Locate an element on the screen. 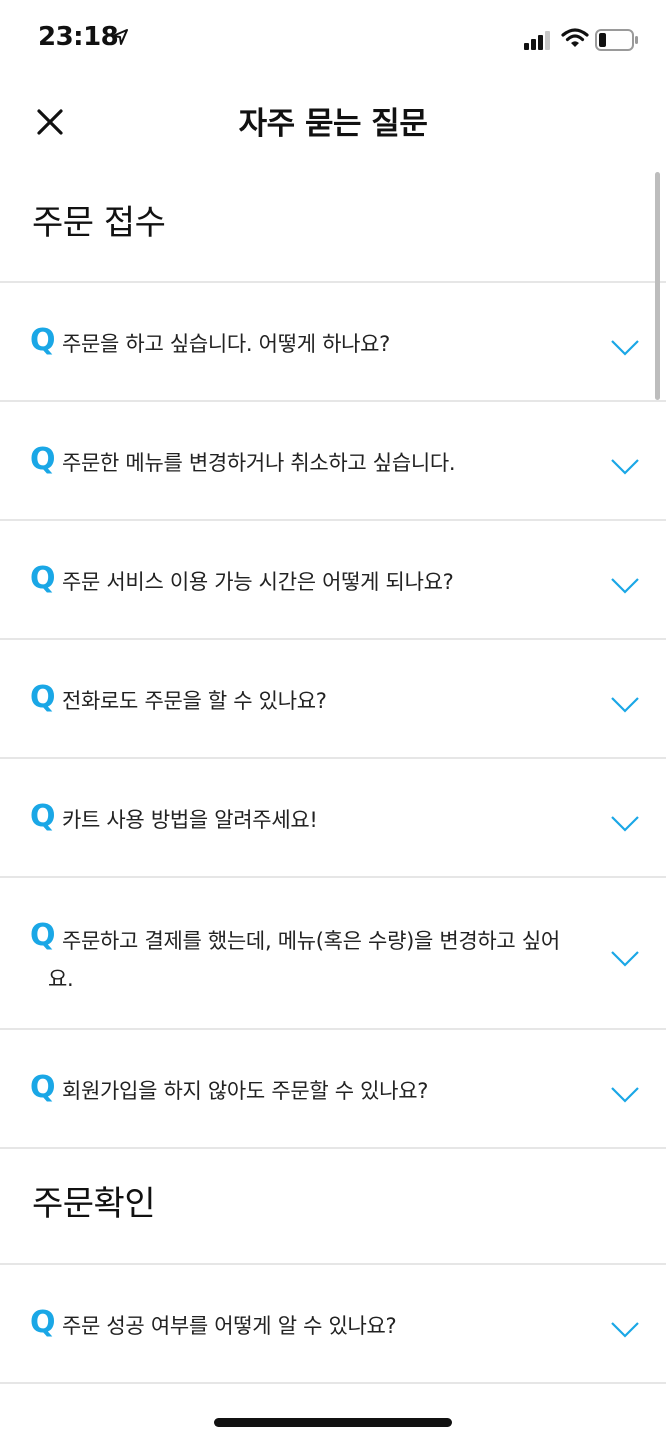 Image resolution: width=666 pixels, height=1440 pixels. faq-item: Q 주문하고 결제를 했는데, 메뉴(혹은 수량)을 변경하고 싶어요. is located at coordinates (333, 953).